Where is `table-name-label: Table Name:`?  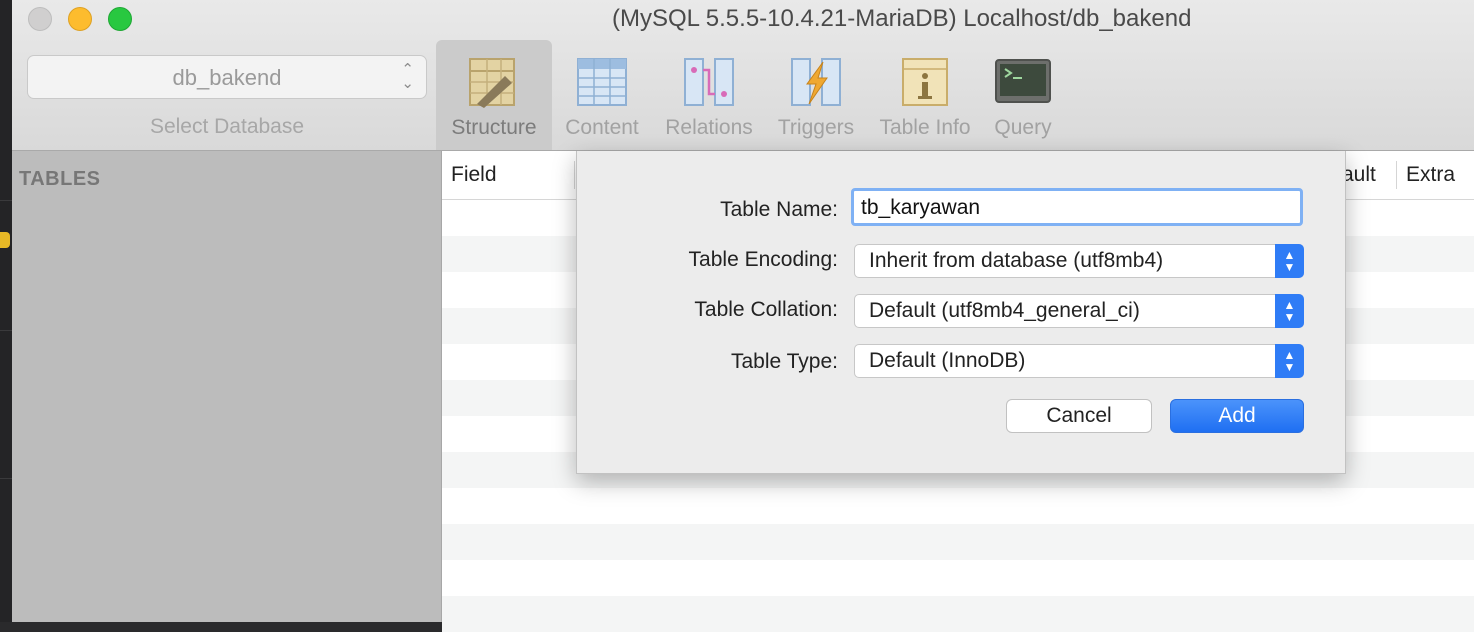 table-name-label: Table Name: is located at coordinates (779, 209).